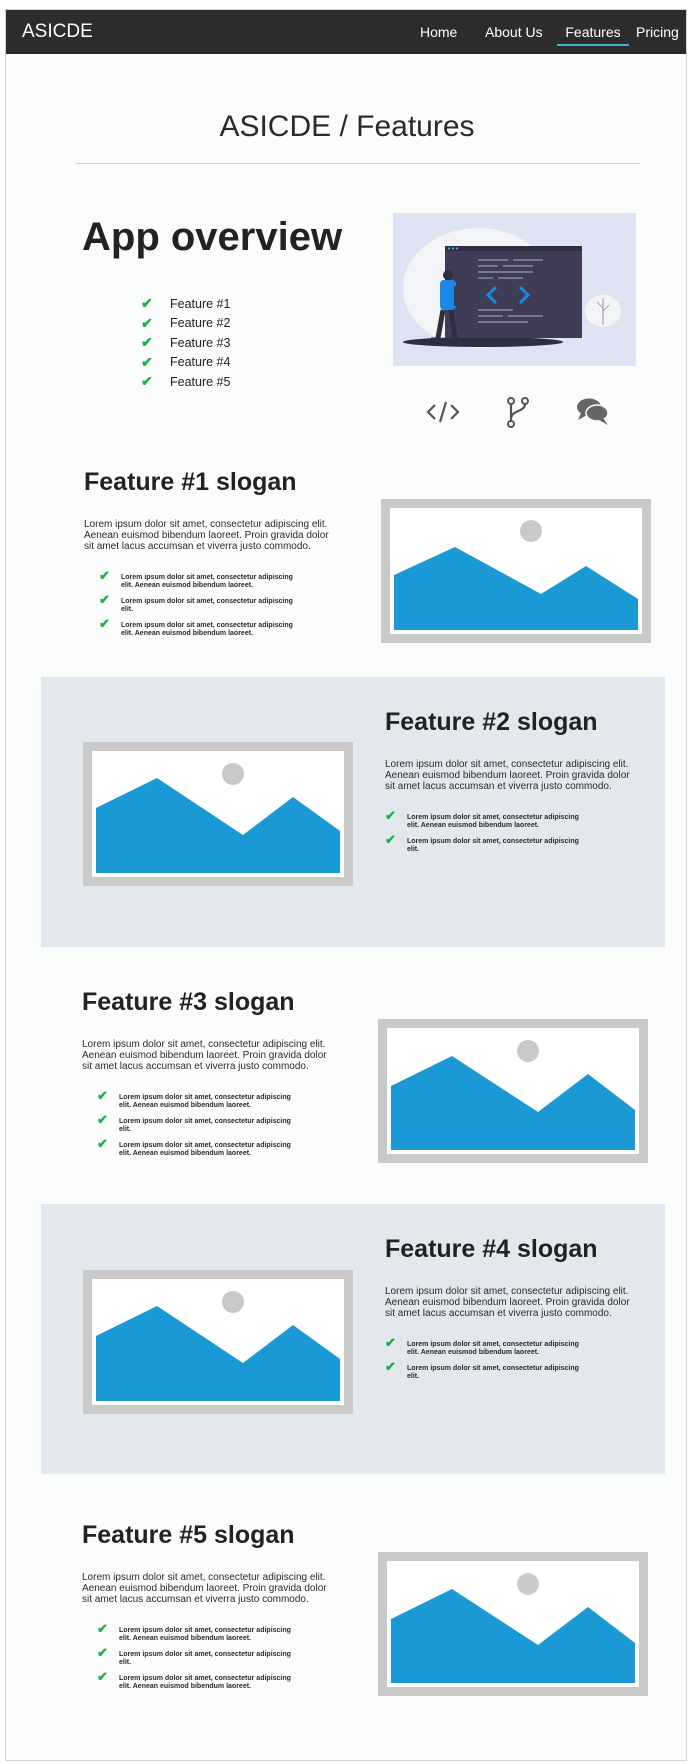 The image size is (692, 1764). I want to click on nav-home: Home, so click(438, 32).